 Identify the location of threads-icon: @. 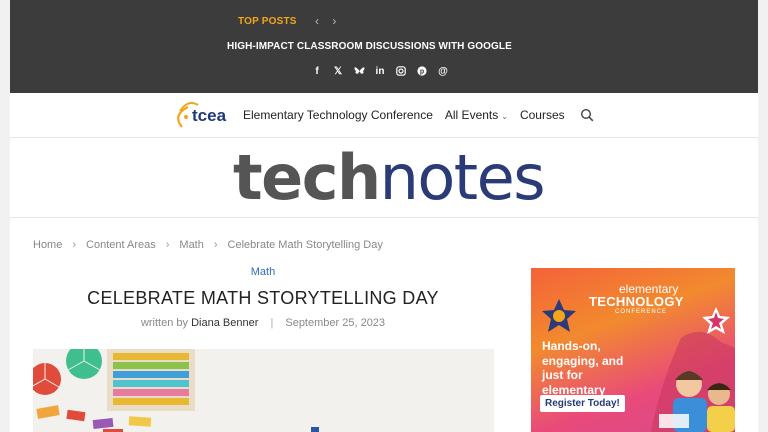
(443, 71).